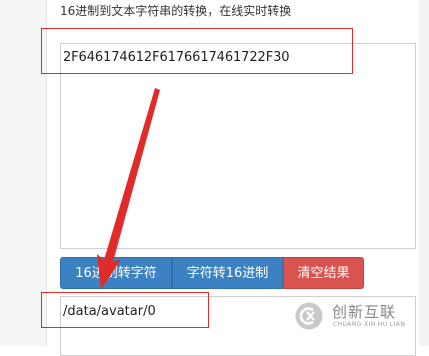 This screenshot has height=356, width=429. What do you see at coordinates (128, 189) in the screenshot?
I see `annotation-arrow-icon` at bounding box center [128, 189].